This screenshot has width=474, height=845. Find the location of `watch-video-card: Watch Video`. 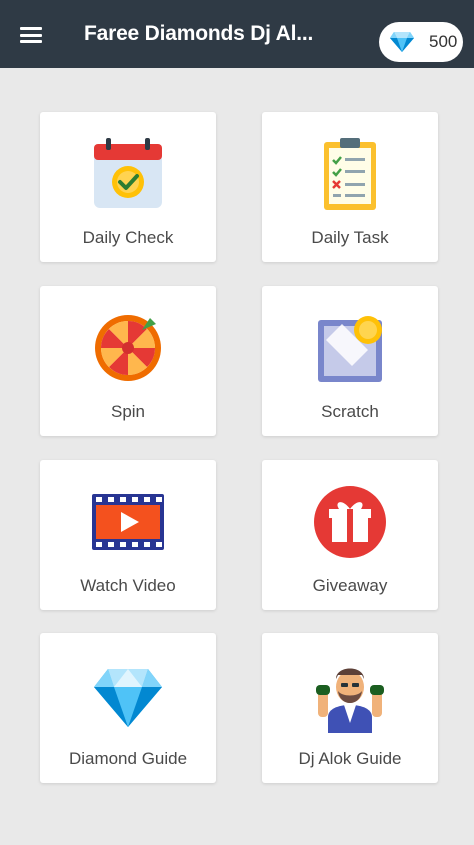

watch-video-card: Watch Video is located at coordinates (128, 535).